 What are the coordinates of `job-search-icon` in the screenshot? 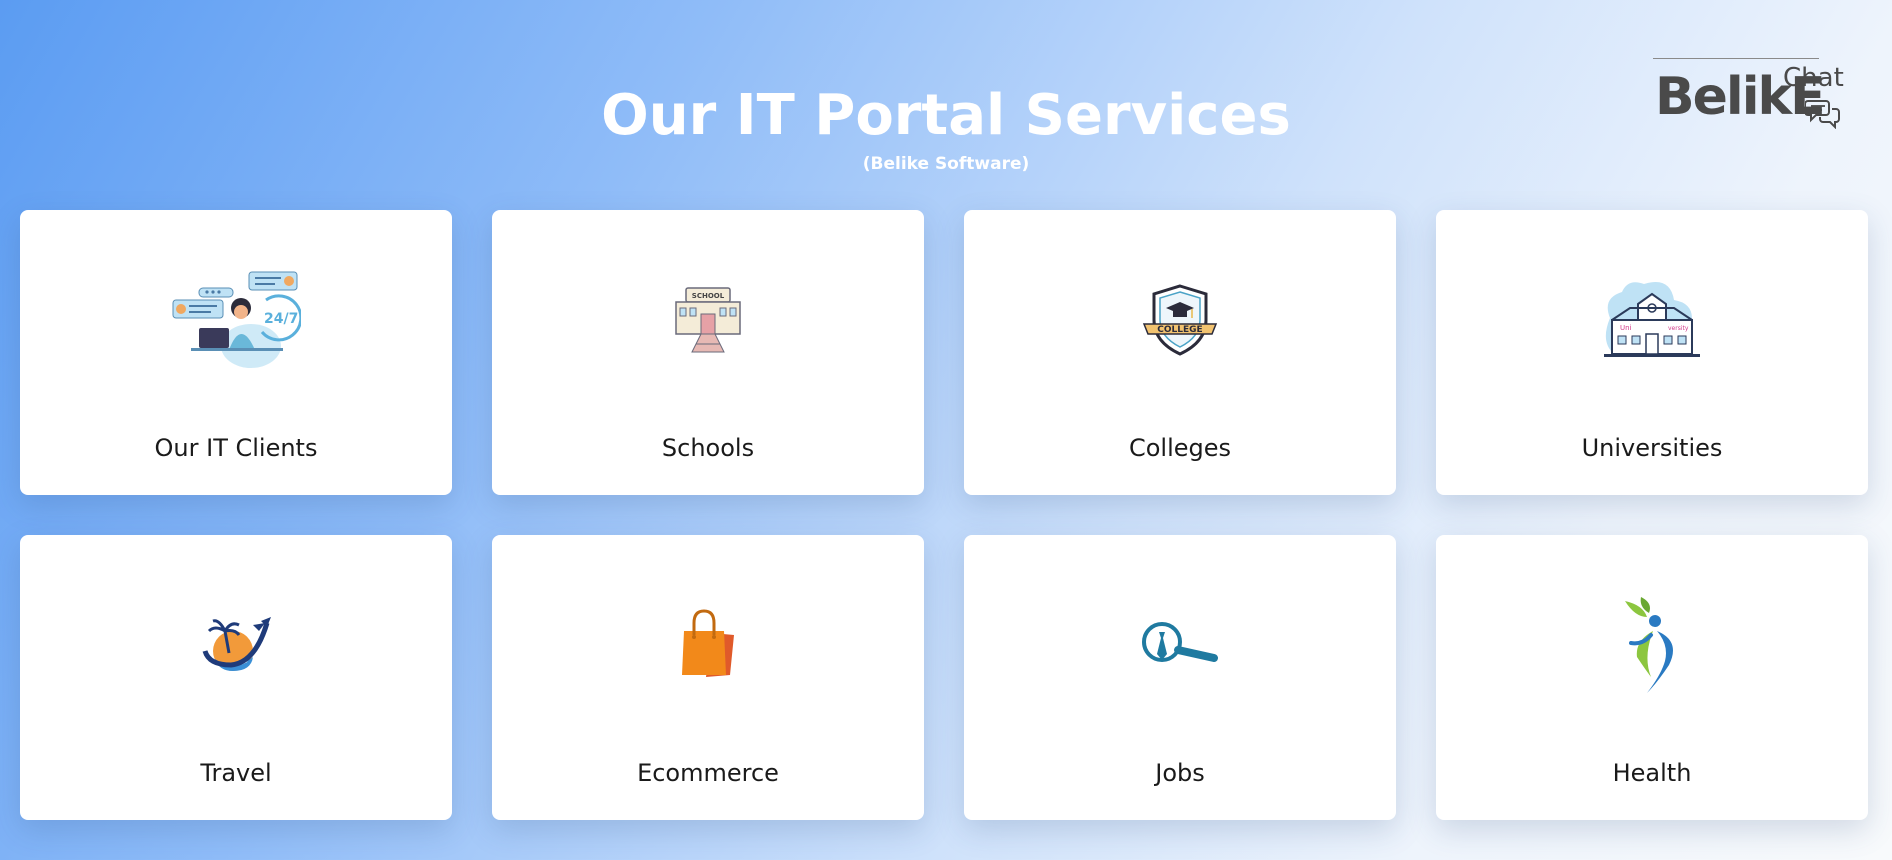 It's located at (1180, 642).